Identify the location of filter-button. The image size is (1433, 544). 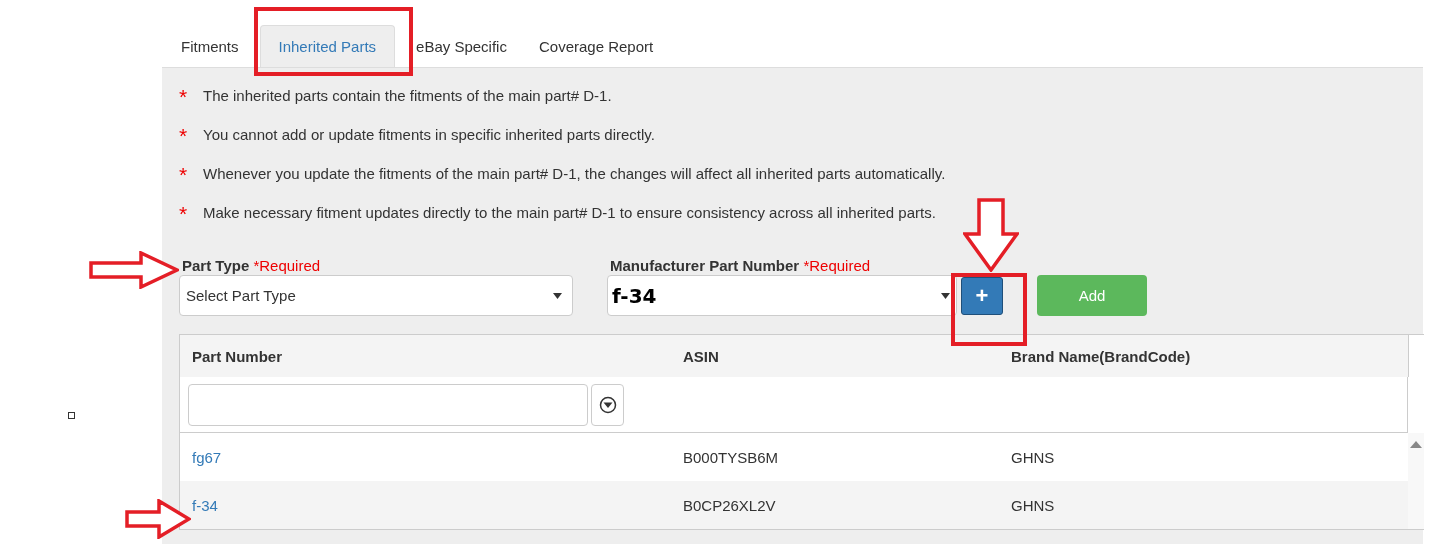
(607, 404).